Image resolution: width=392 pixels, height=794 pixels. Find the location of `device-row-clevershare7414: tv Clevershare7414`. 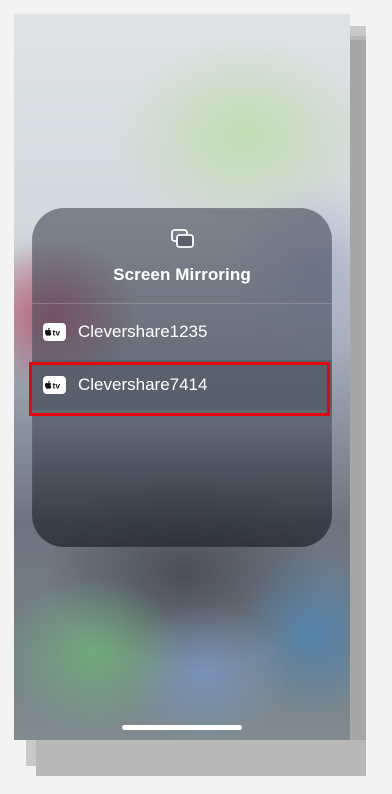

device-row-clevershare7414: tv Clevershare7414 is located at coordinates (182, 385).